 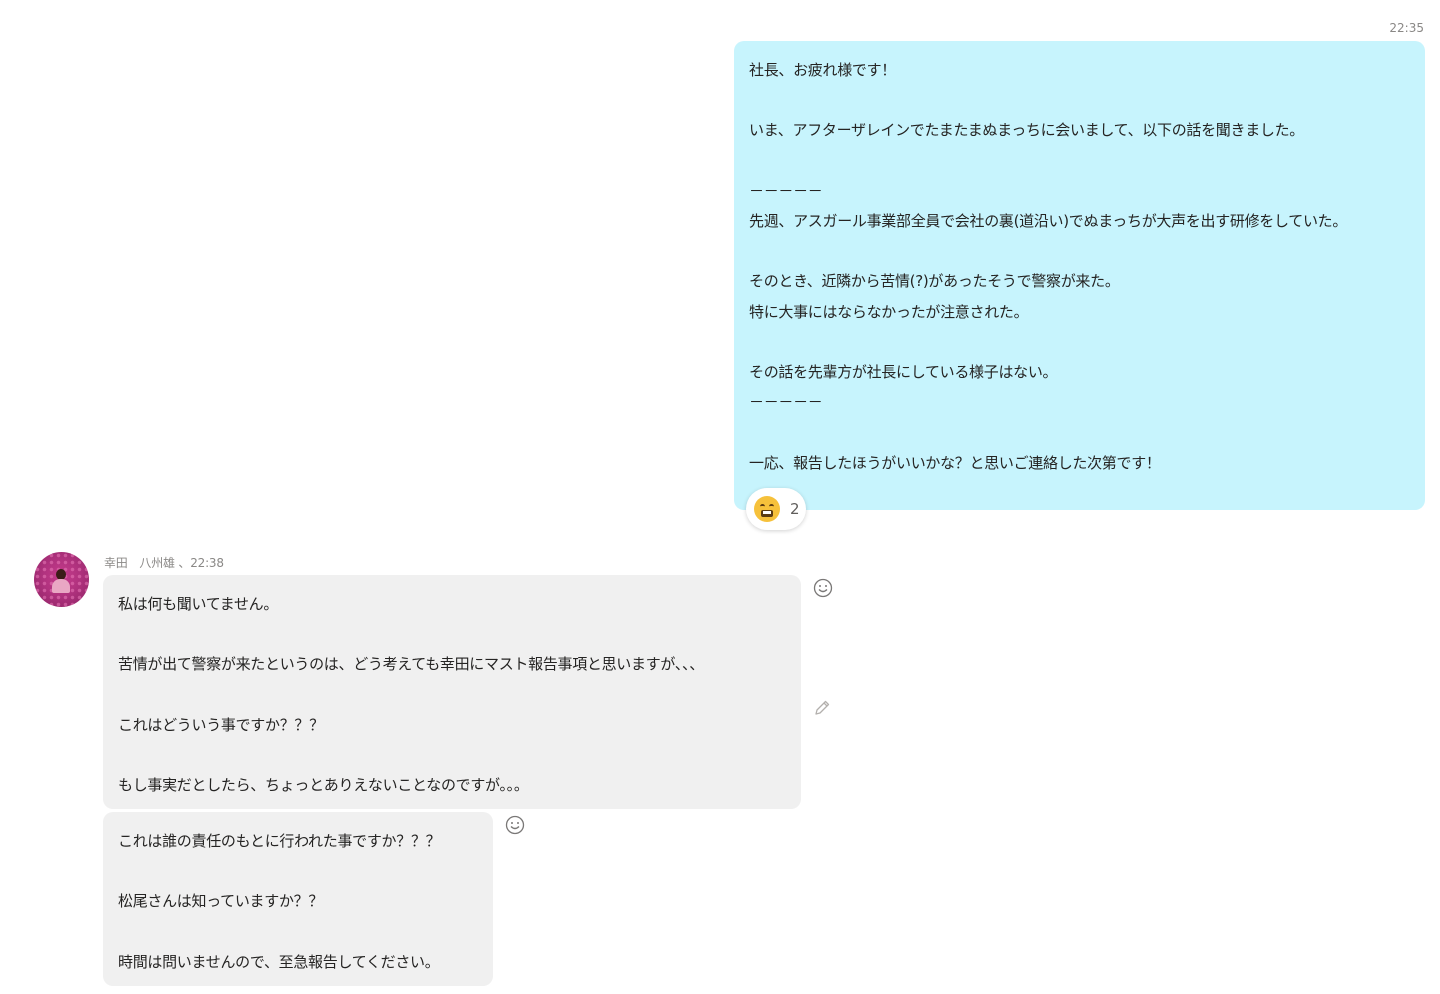 What do you see at coordinates (767, 509) in the screenshot?
I see `fearful-face-icon` at bounding box center [767, 509].